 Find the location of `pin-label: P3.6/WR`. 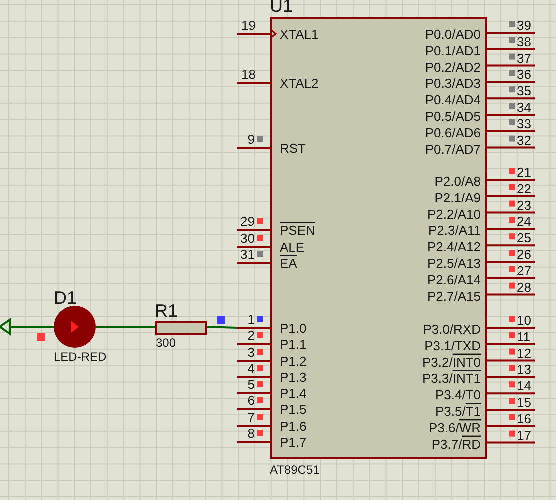

pin-label: P3.6/WR is located at coordinates (454, 428).